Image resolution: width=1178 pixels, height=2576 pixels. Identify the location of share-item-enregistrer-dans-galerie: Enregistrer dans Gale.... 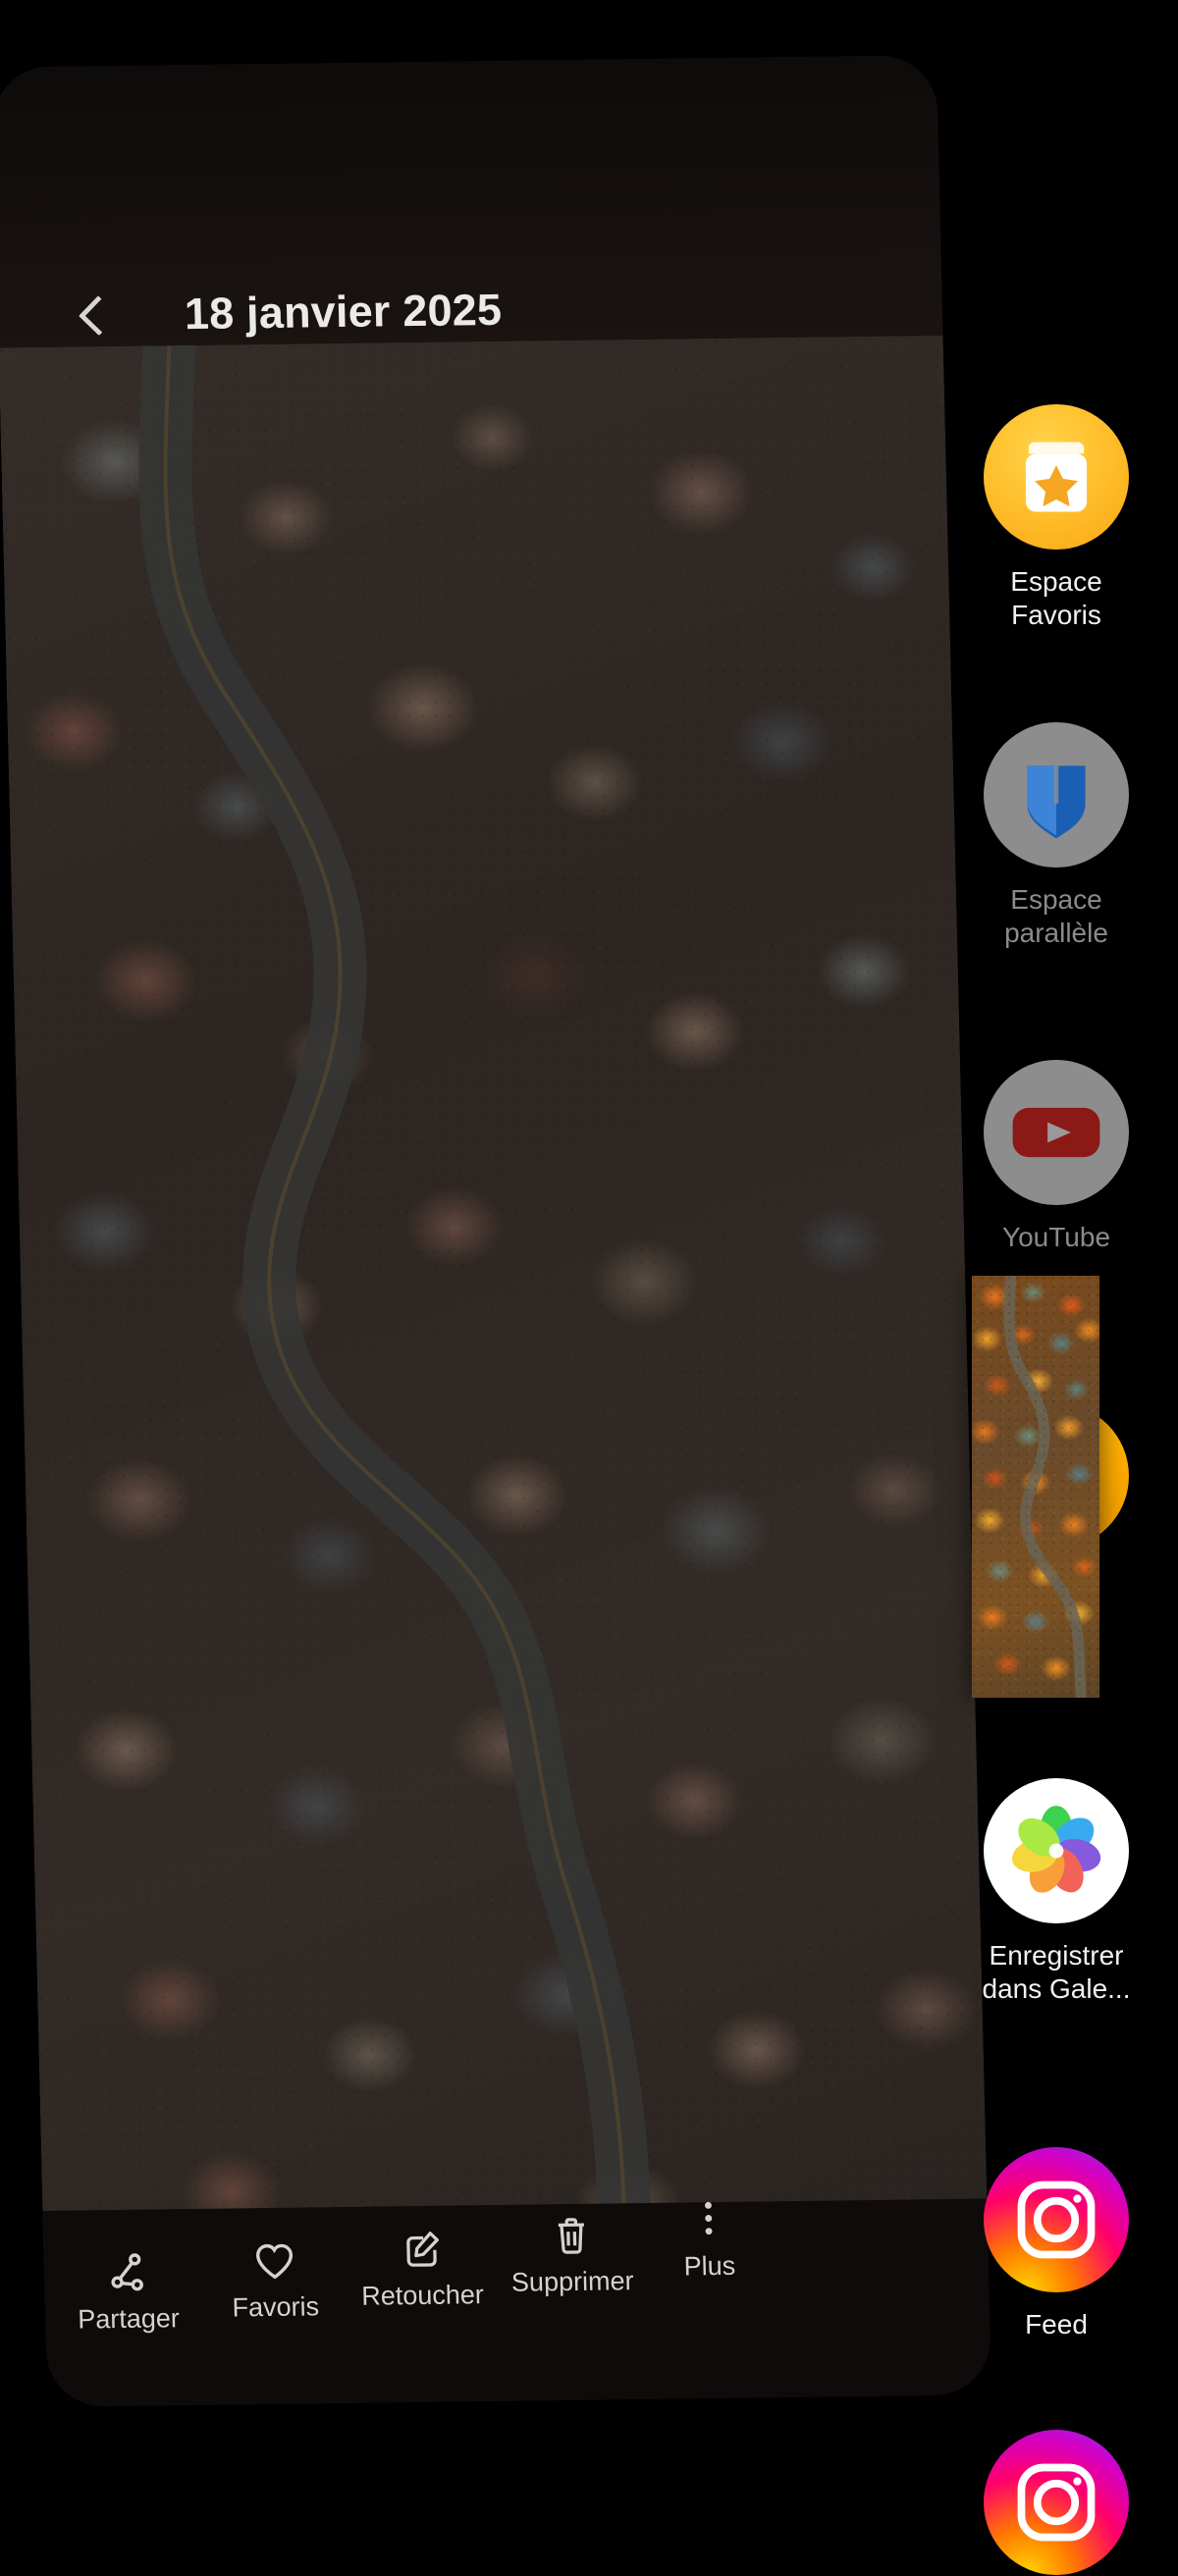
(1056, 1892).